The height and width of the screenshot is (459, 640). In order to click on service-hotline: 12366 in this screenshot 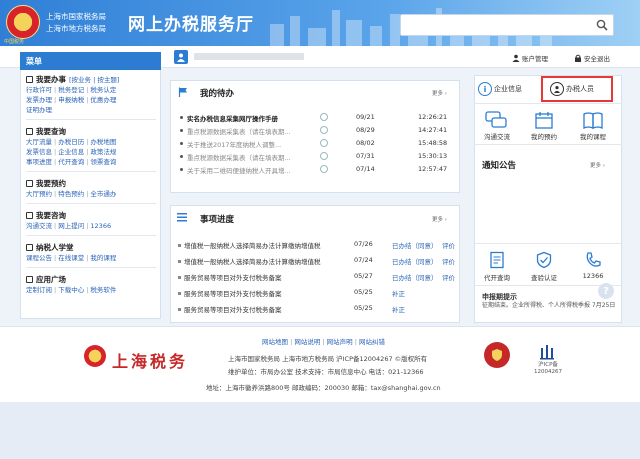, I will do `click(593, 276)`.